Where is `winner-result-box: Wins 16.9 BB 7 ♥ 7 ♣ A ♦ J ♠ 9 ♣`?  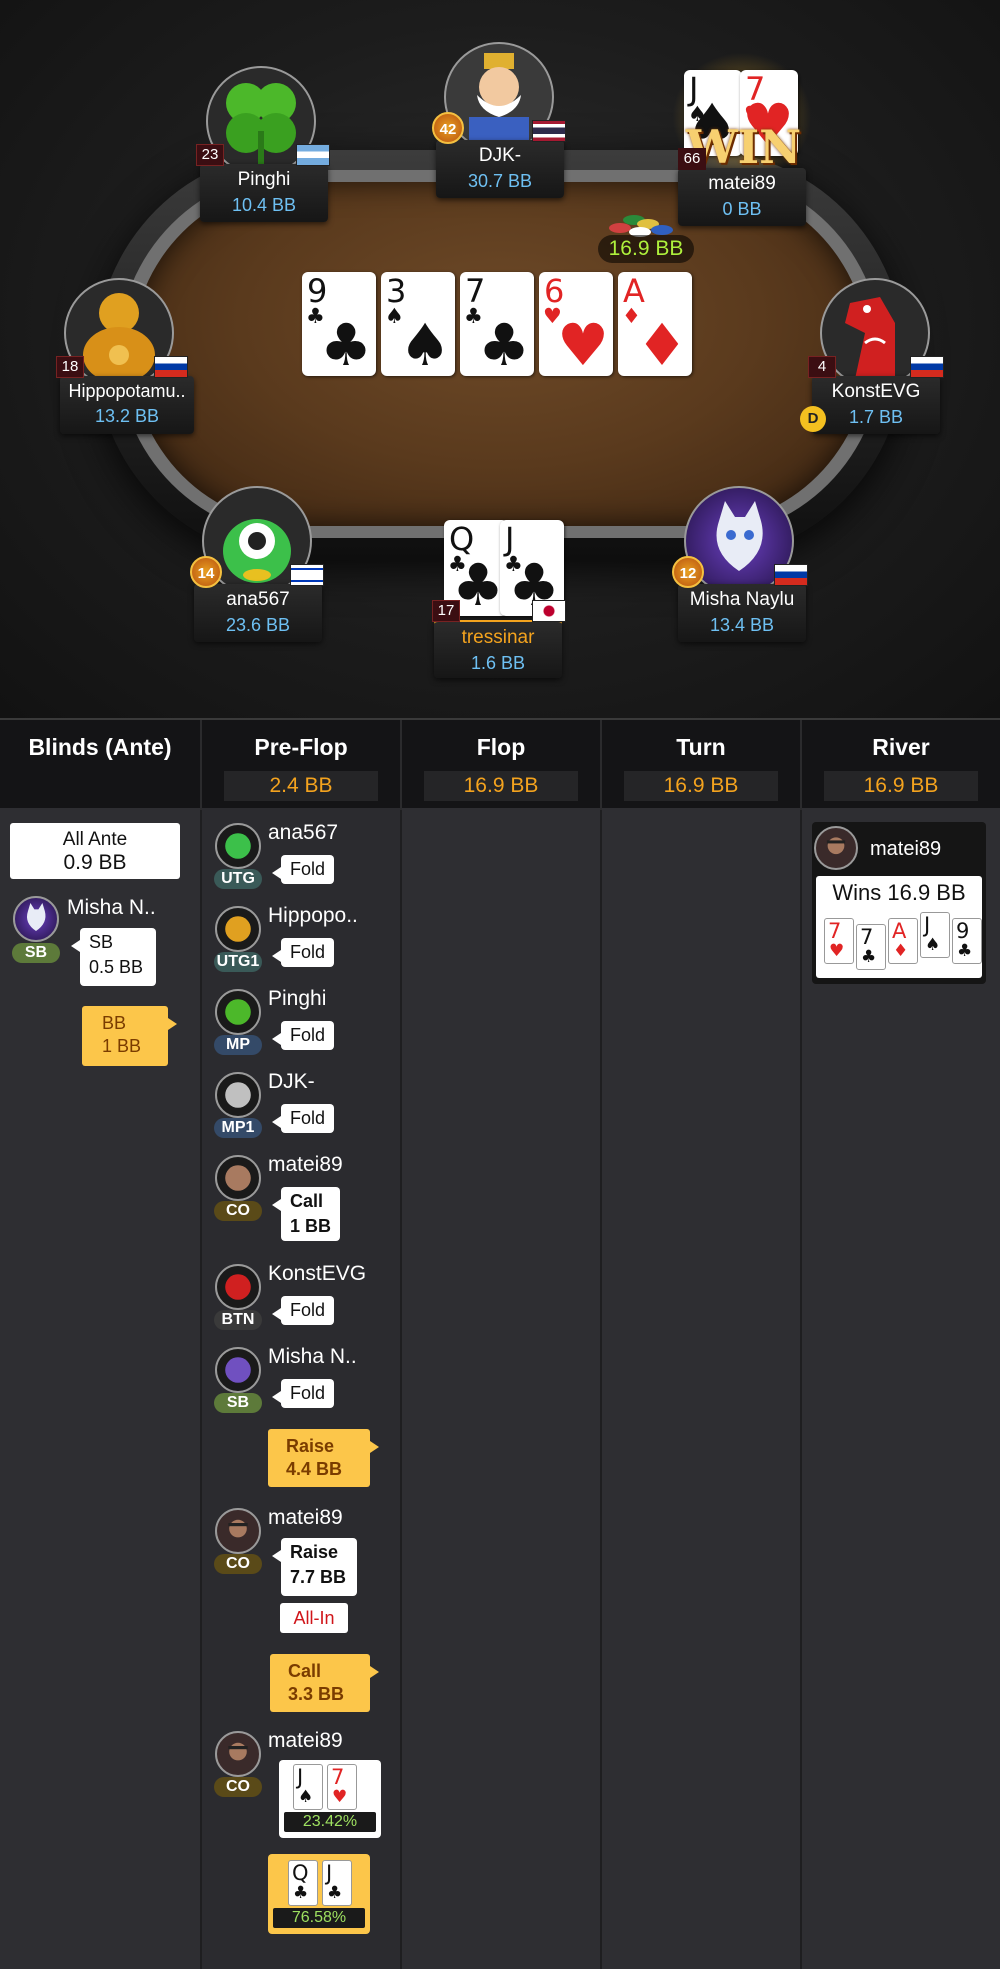
winner-result-box: Wins 16.9 BB 7 ♥ 7 ♣ A ♦ J ♠ 9 ♣ is located at coordinates (899, 927).